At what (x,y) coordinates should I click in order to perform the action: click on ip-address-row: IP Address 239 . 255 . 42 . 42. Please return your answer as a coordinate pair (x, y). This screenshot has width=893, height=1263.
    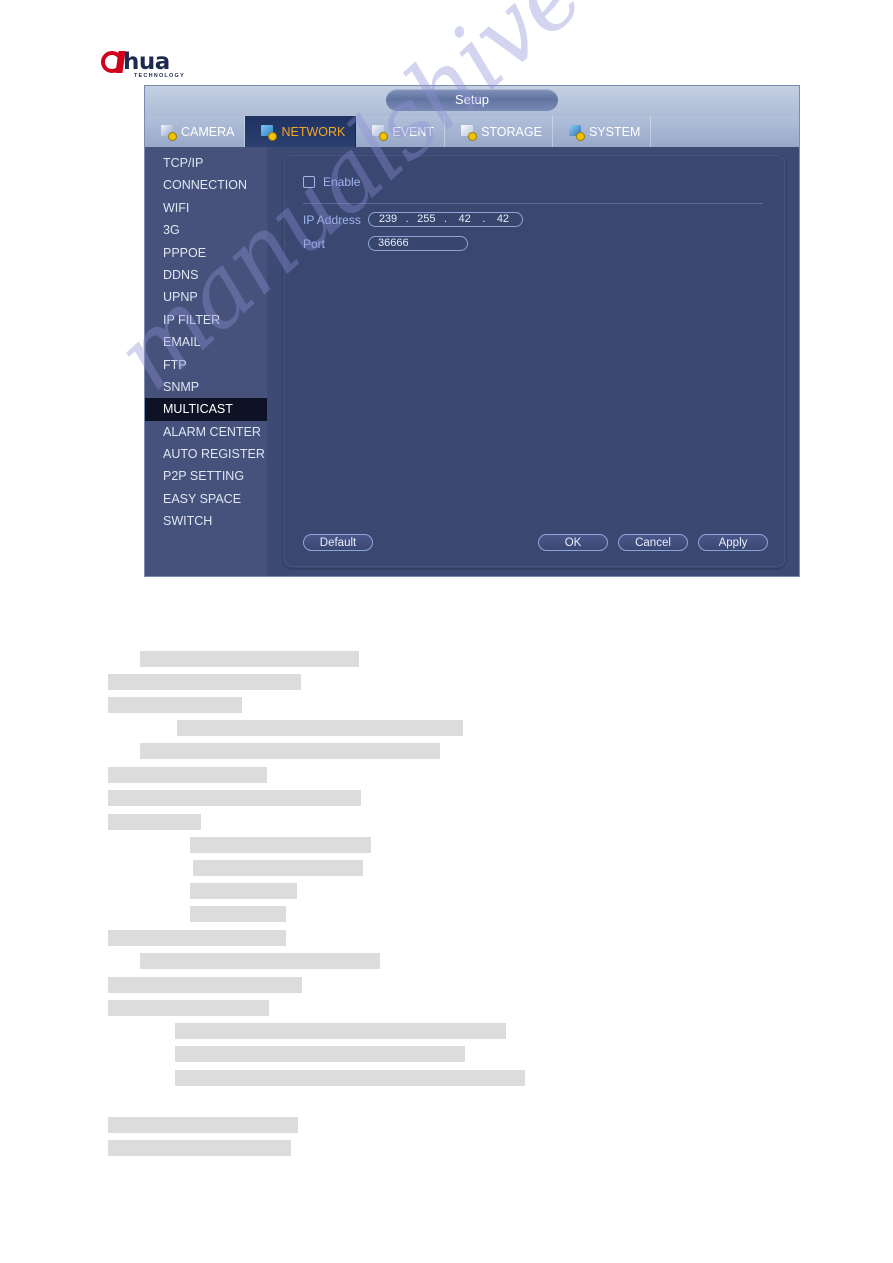
    Looking at the image, I should click on (413, 219).